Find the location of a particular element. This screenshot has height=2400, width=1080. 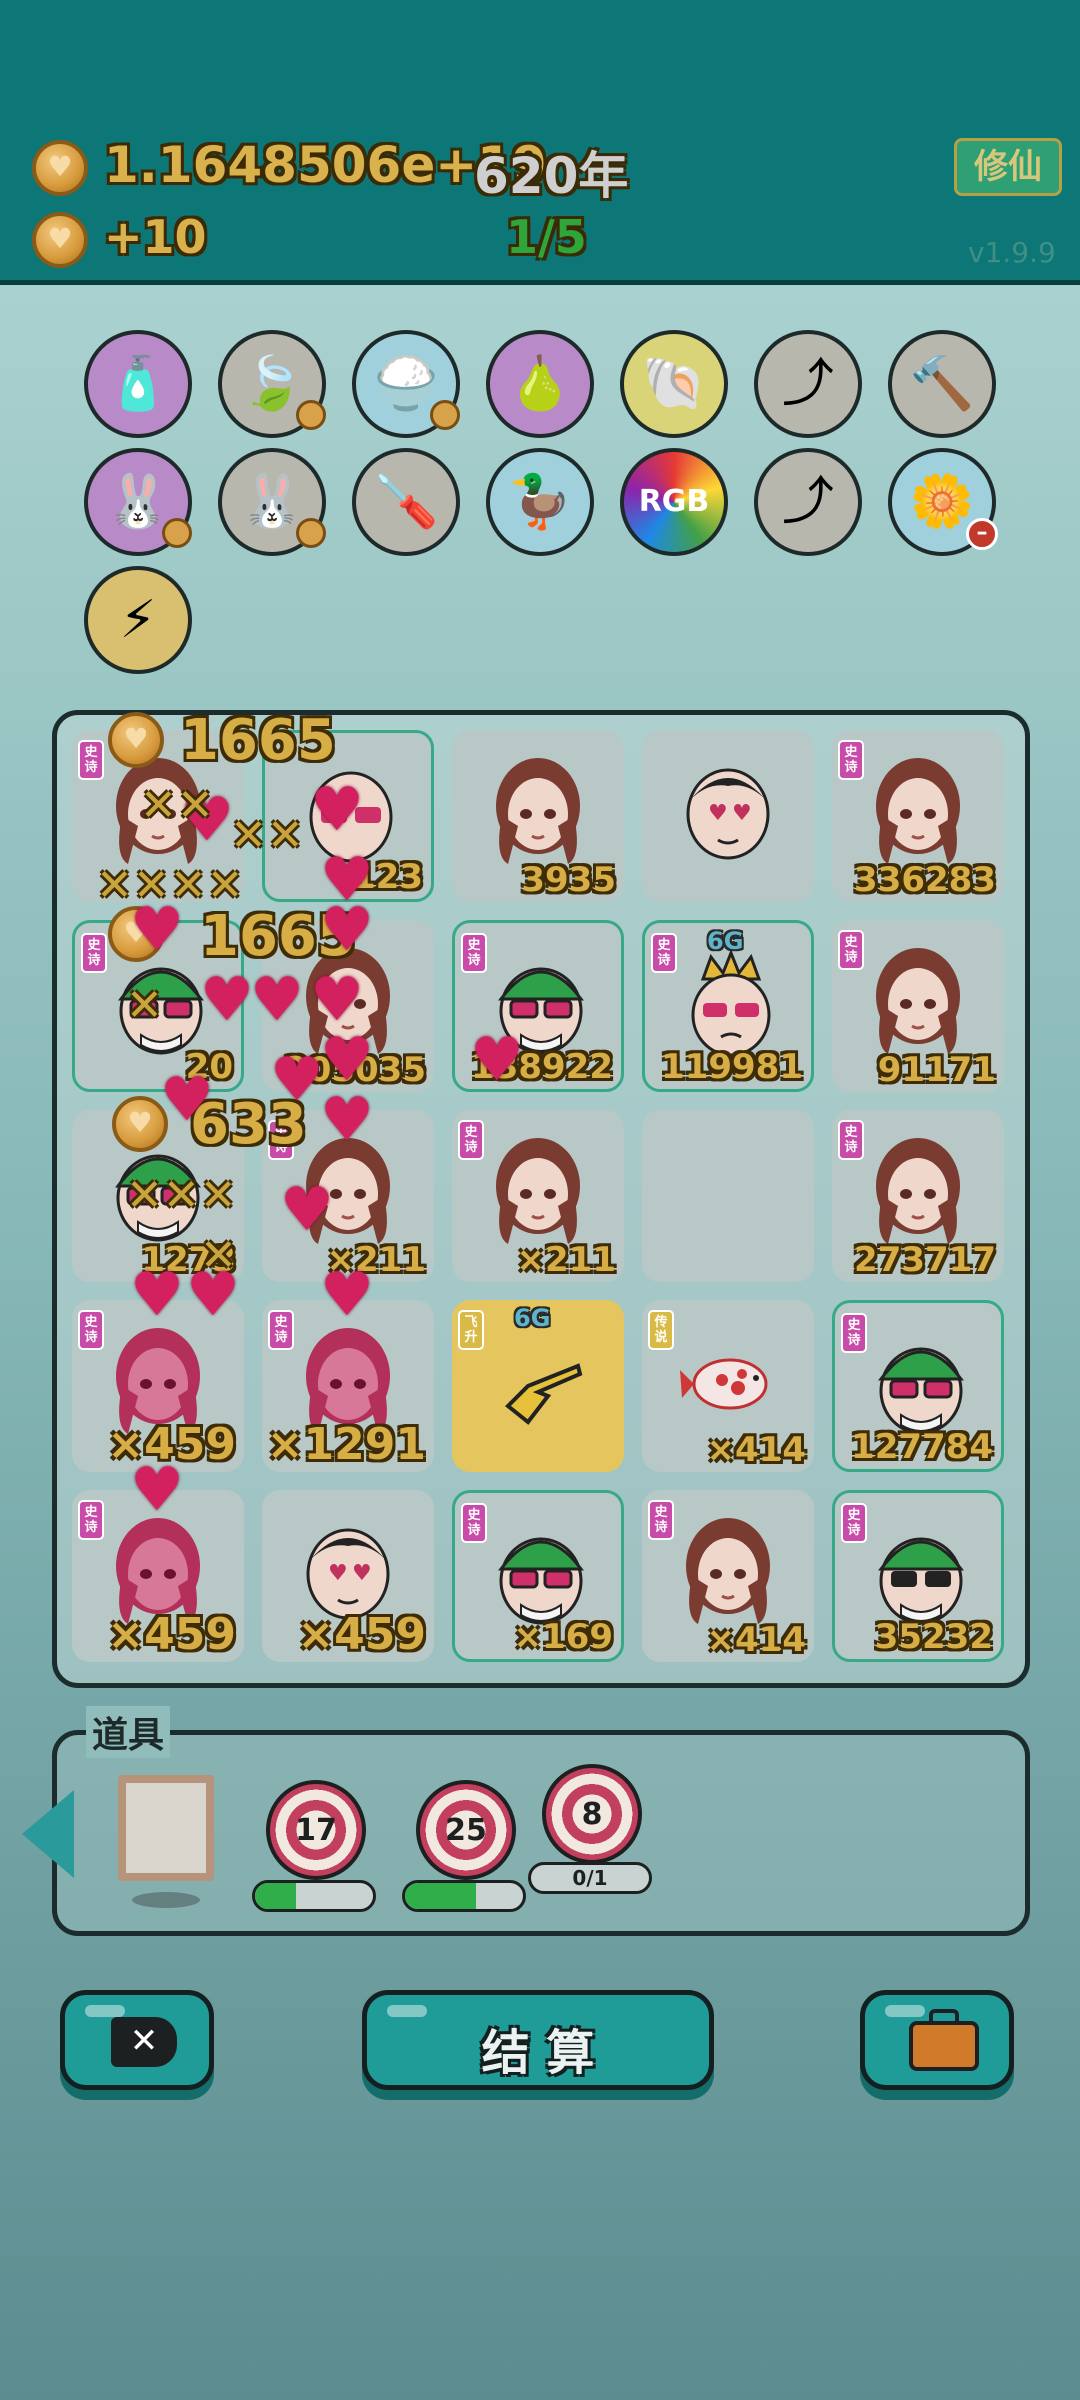

target-17: 17 is located at coordinates (316, 1830).